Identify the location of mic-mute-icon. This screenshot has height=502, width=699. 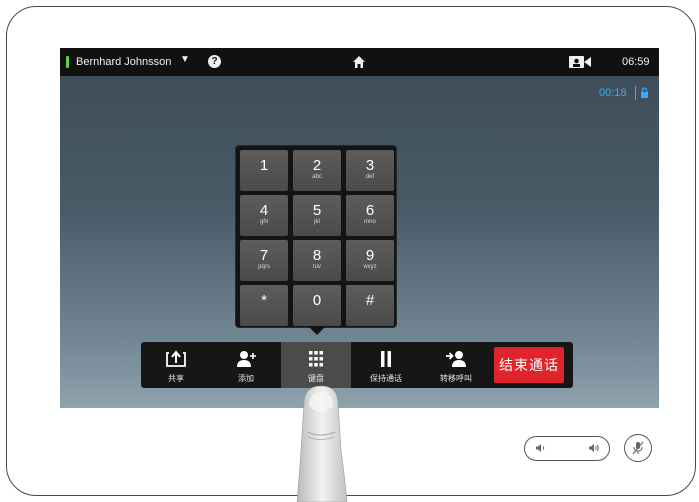
(638, 448).